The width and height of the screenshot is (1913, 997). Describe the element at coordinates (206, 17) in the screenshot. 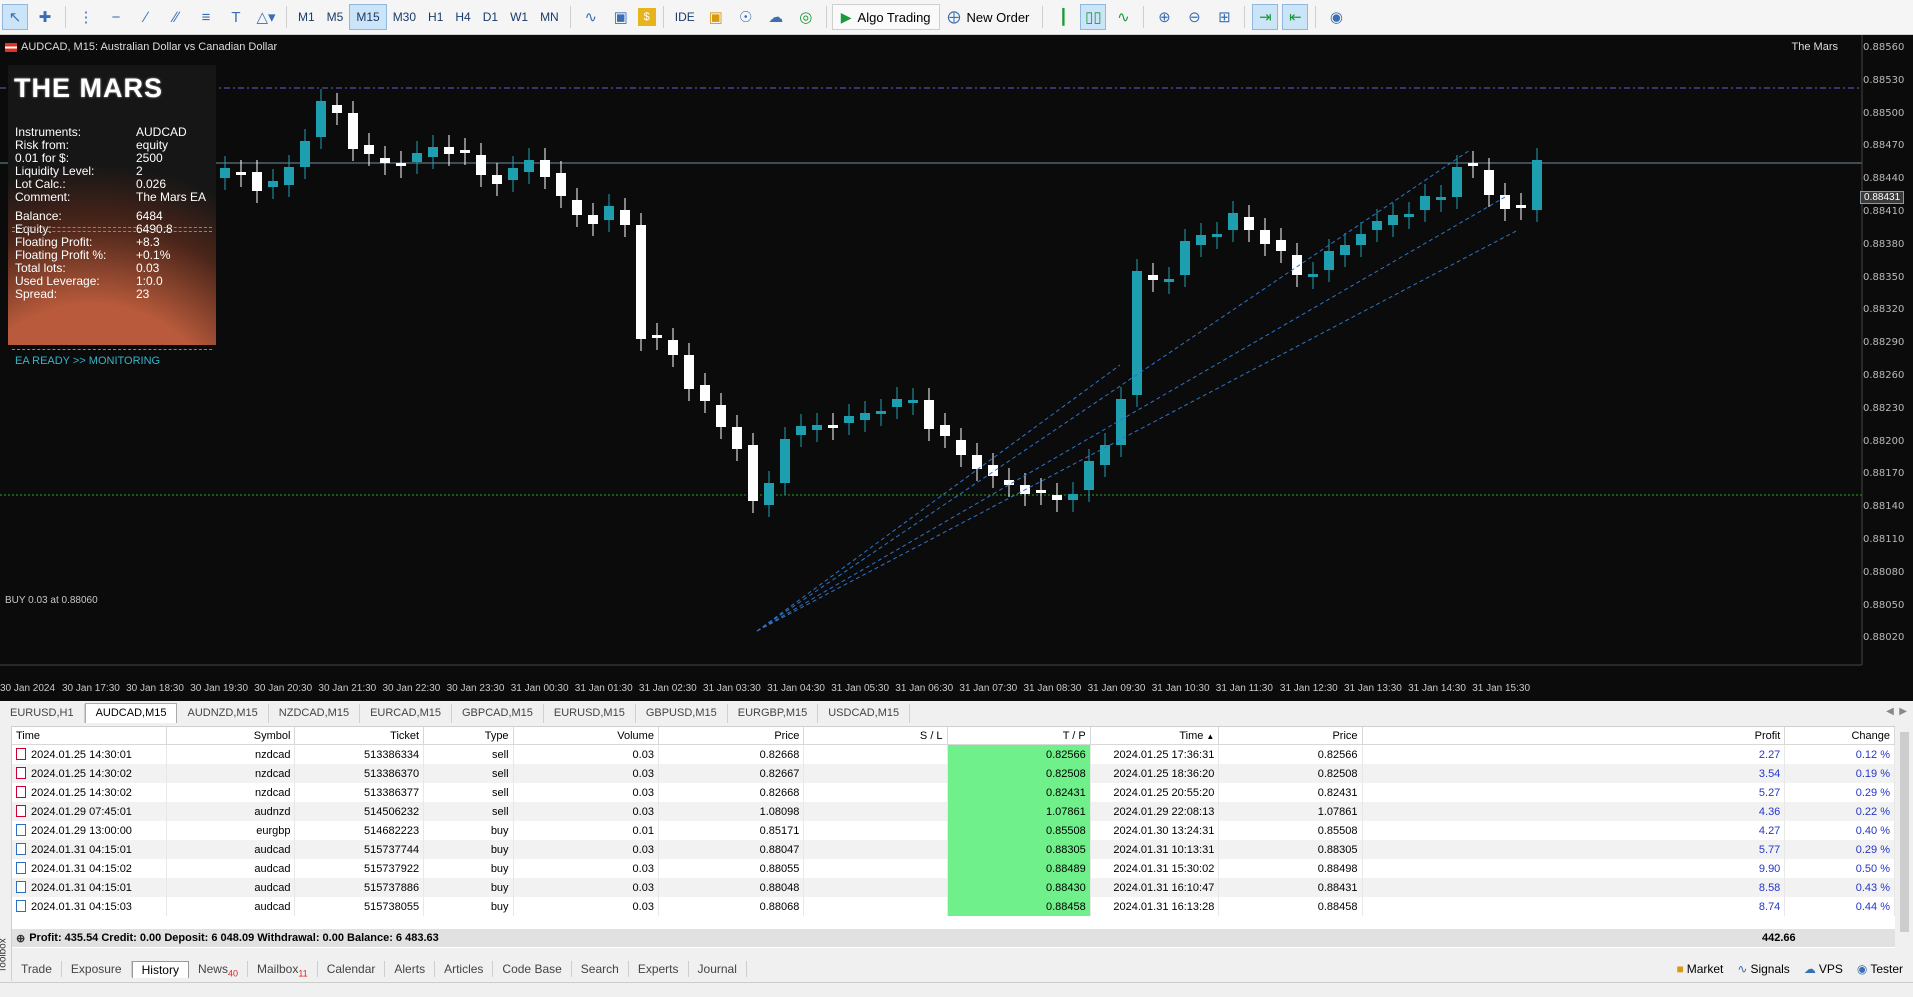

I see `fibonacci-icon: ≡` at that location.